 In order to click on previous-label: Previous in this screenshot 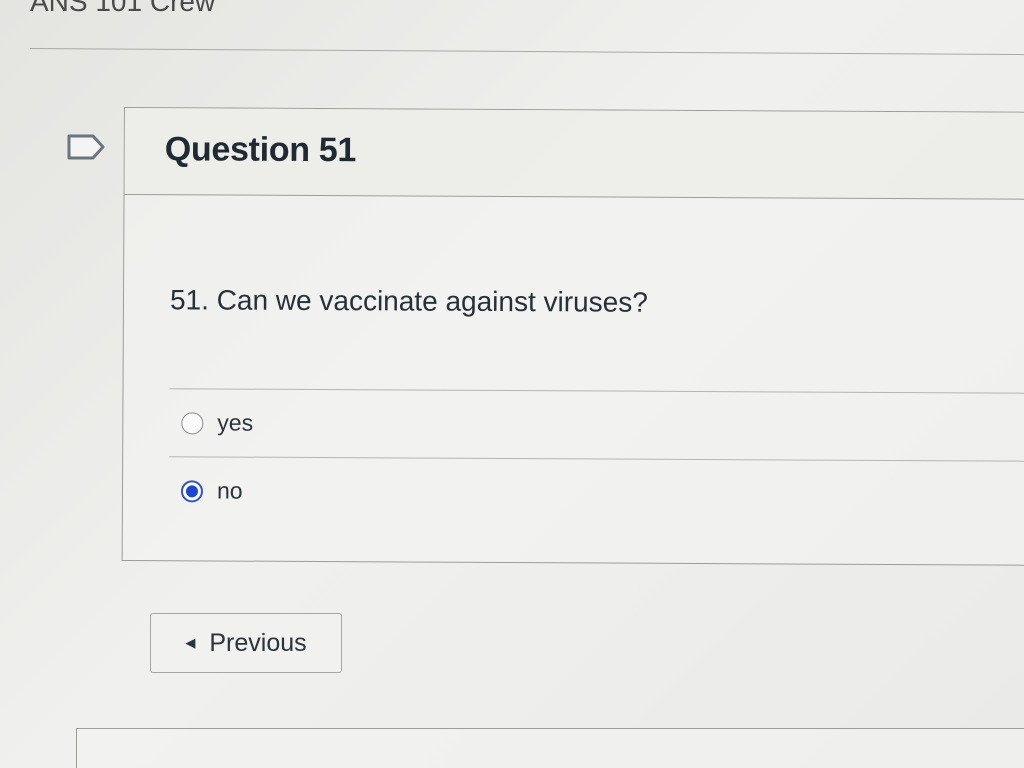, I will do `click(258, 642)`.